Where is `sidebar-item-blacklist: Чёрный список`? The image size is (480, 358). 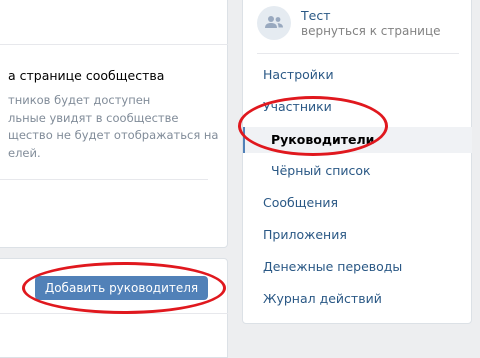 sidebar-item-blacklist: Чёрный список is located at coordinates (357, 171).